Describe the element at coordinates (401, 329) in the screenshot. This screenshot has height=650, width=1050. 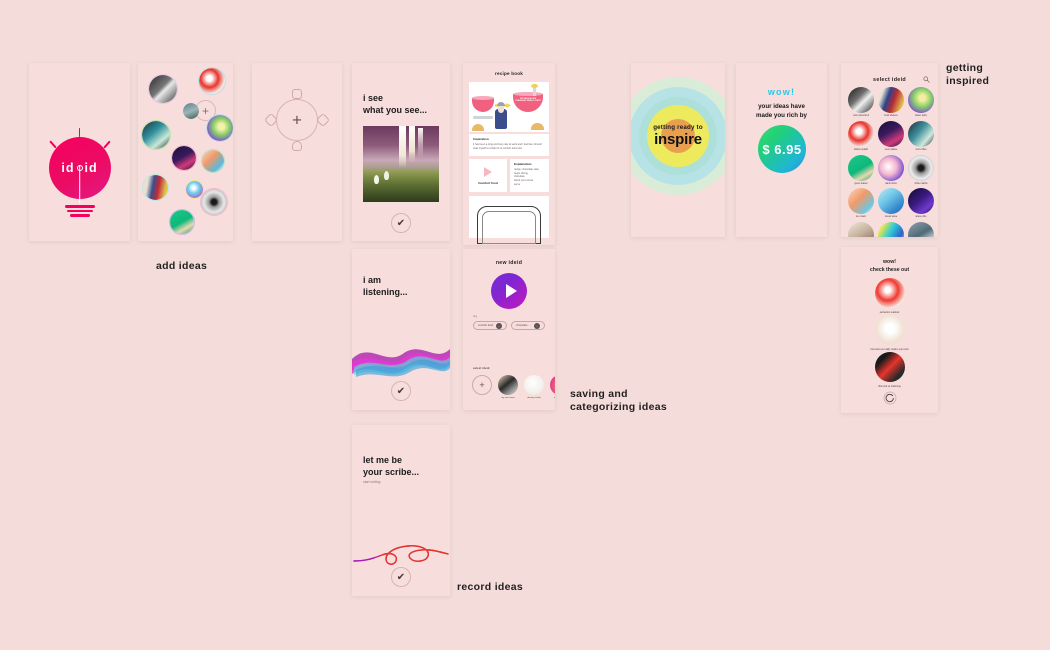
I see `screen-i-am-listening: i am listening... ✔` at that location.